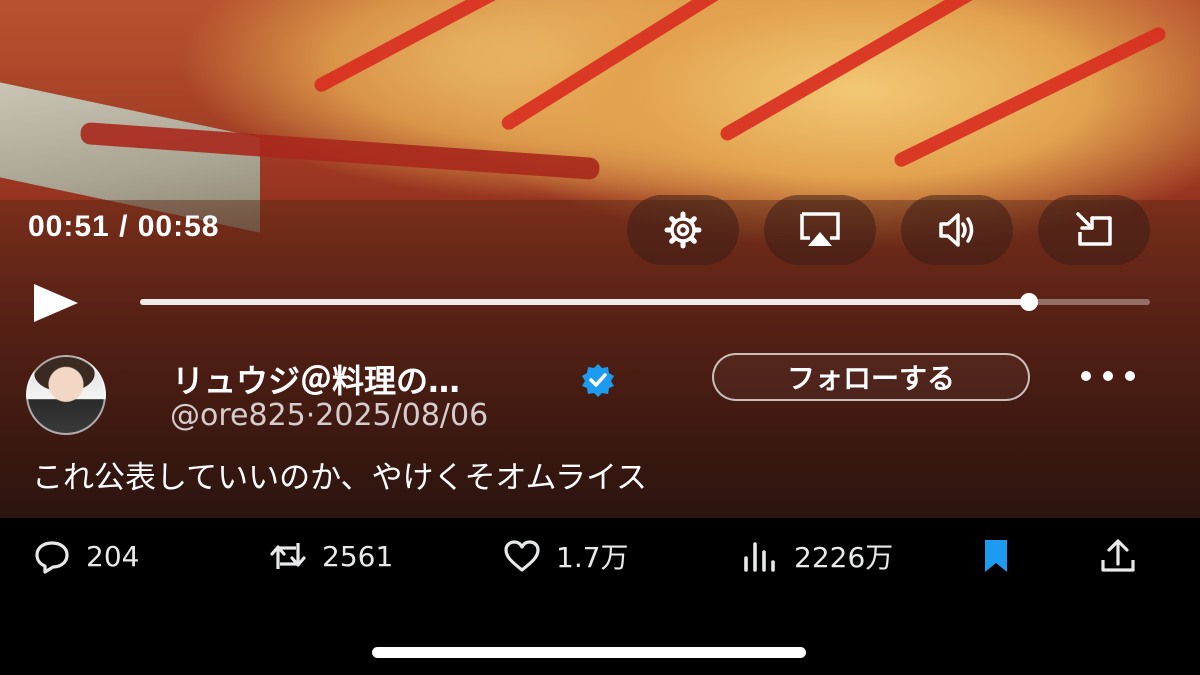  What do you see at coordinates (66, 395) in the screenshot?
I see `avatar` at bounding box center [66, 395].